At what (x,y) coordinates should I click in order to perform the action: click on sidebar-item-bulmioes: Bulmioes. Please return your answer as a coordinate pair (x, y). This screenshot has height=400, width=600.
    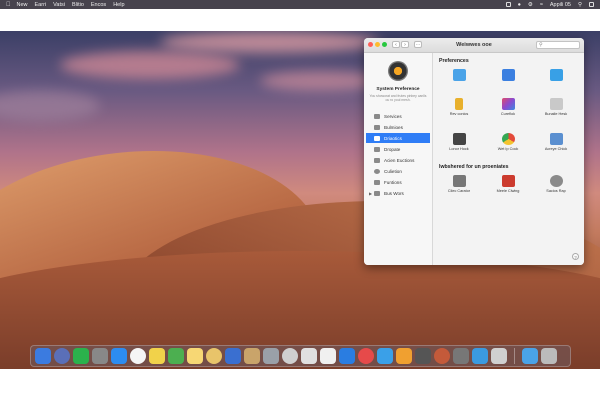
    Looking at the image, I should click on (398, 127).